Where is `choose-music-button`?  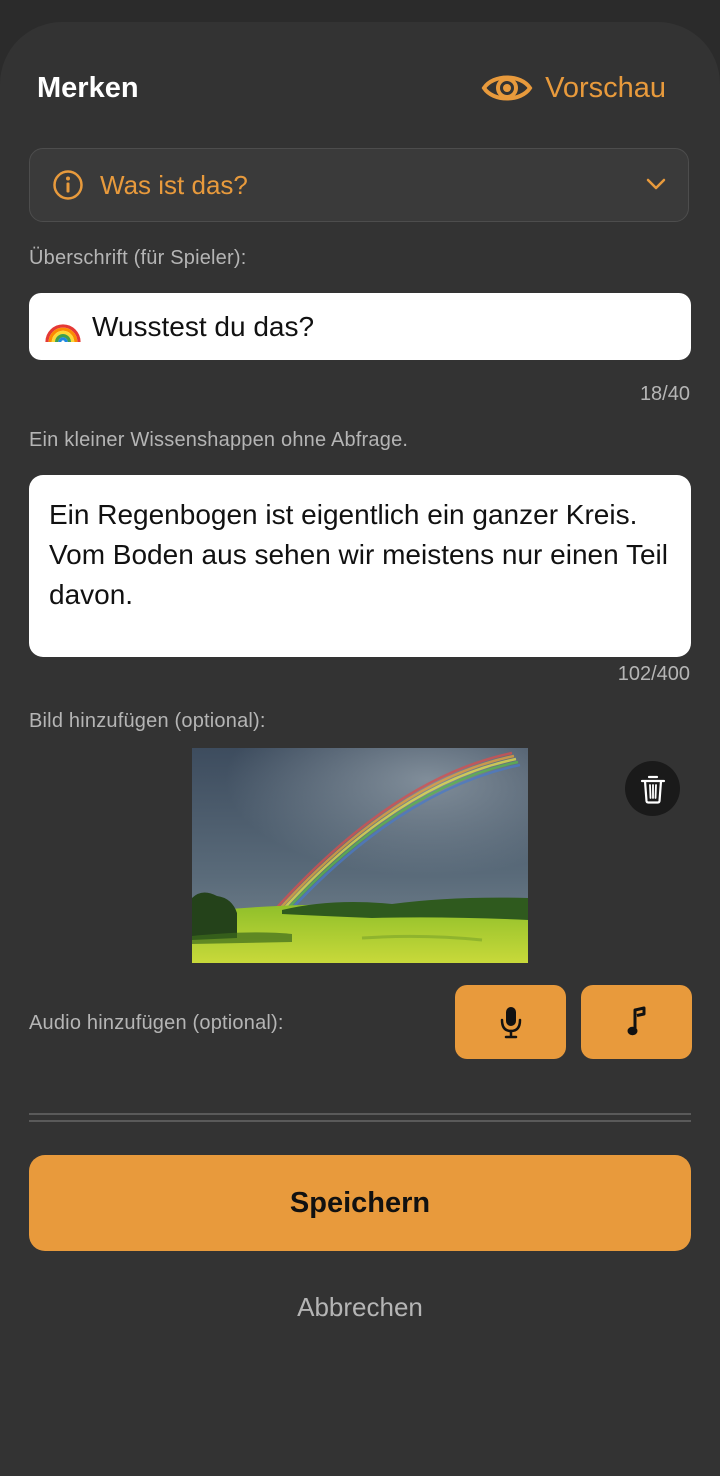
choose-music-button is located at coordinates (636, 1022).